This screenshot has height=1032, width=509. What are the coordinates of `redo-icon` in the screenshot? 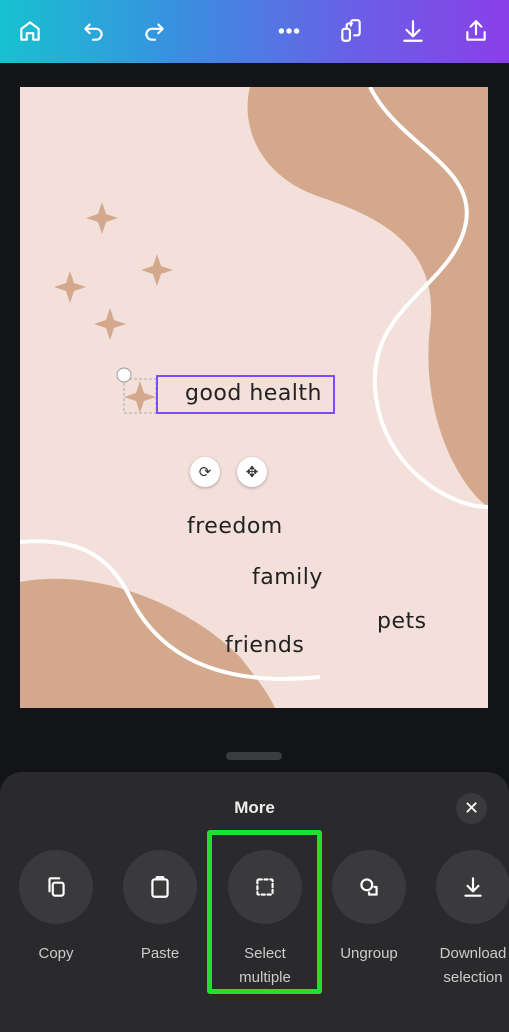 It's located at (154, 32).